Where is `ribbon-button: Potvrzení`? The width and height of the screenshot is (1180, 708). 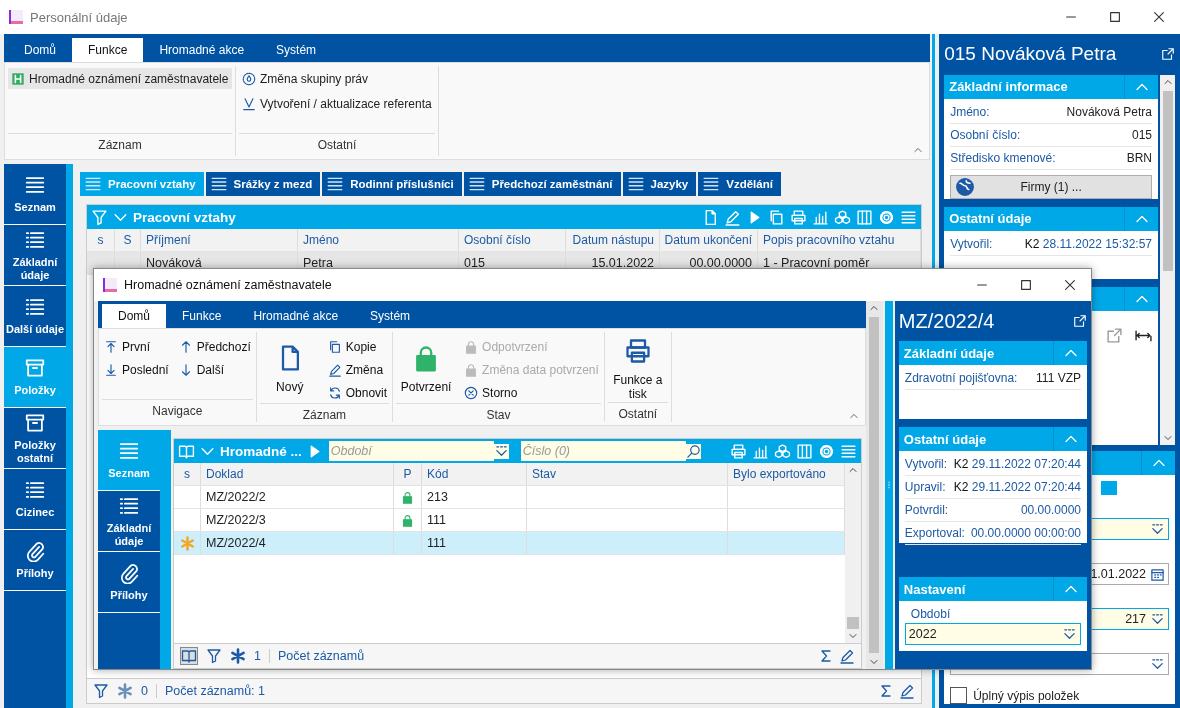 ribbon-button: Potvrzení is located at coordinates (426, 369).